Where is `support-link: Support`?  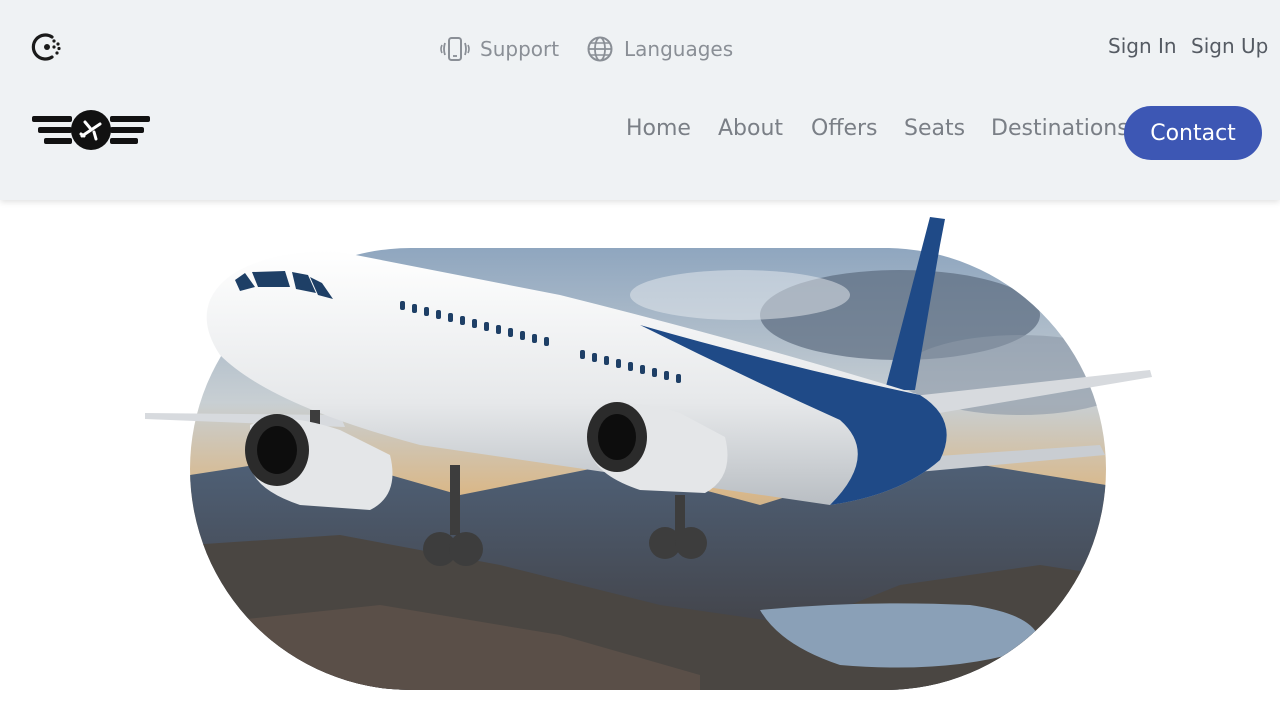
support-link: Support is located at coordinates (499, 49).